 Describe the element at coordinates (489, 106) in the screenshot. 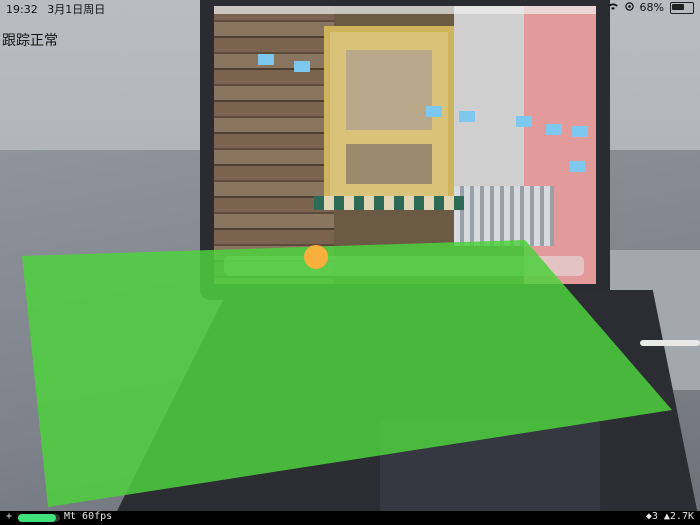

I see `grey-wall` at that location.